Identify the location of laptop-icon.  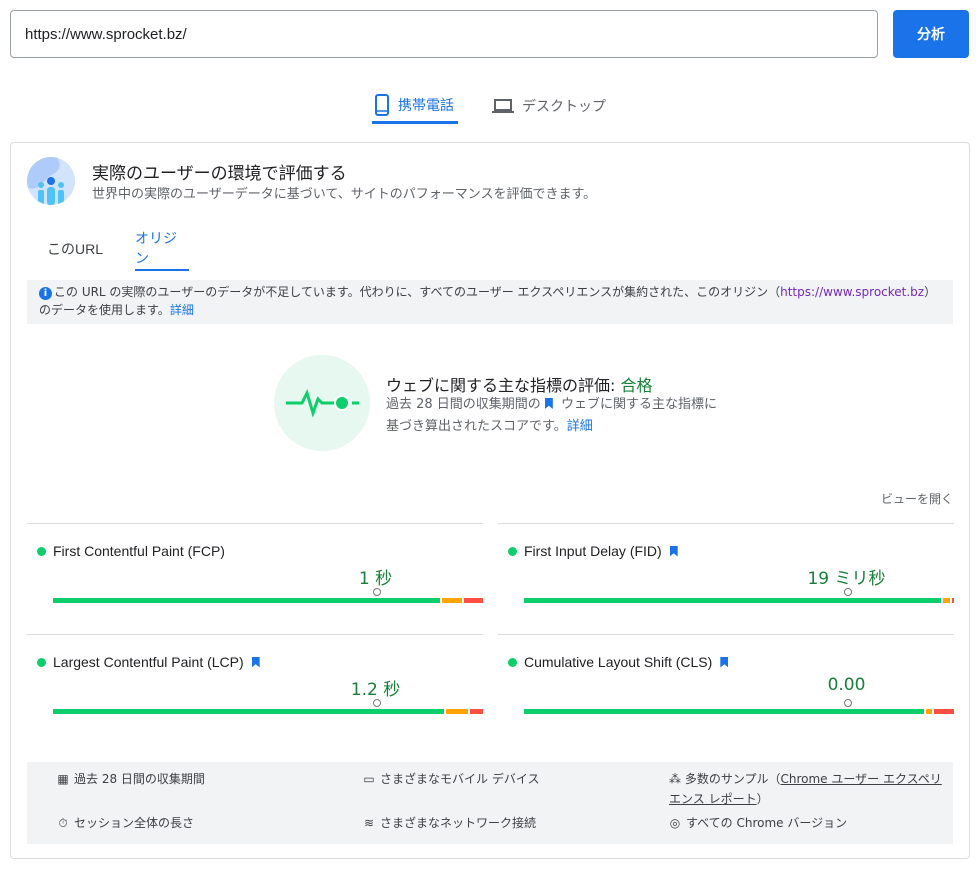
(503, 106).